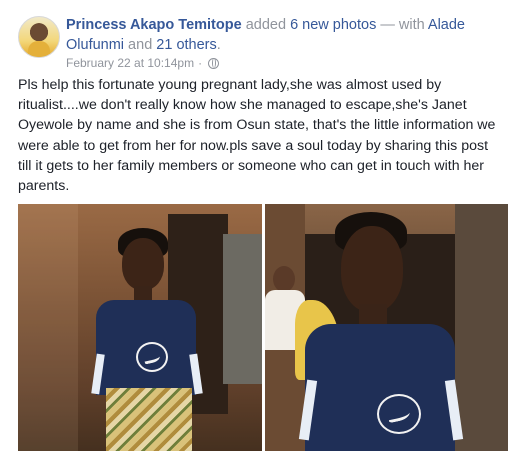 The height and width of the screenshot is (451, 508). Describe the element at coordinates (39, 37) in the screenshot. I see `author-avatar` at that location.